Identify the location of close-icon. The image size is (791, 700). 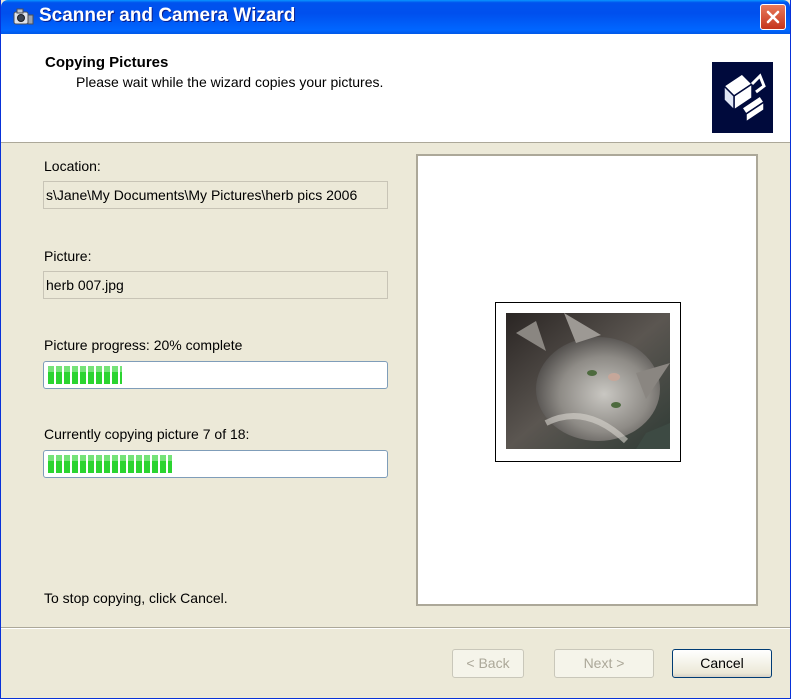
(773, 17).